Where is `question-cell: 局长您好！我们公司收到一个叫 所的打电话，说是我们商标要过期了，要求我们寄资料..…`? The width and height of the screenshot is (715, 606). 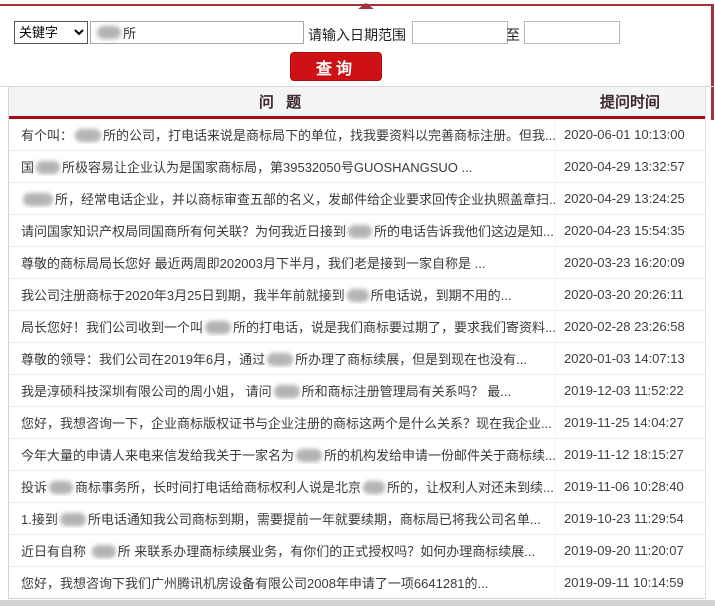
question-cell: 局长您好！我们公司收到一个叫 所的打电话，说是我们商标要过期了，要求我们寄资料..… is located at coordinates (282, 326).